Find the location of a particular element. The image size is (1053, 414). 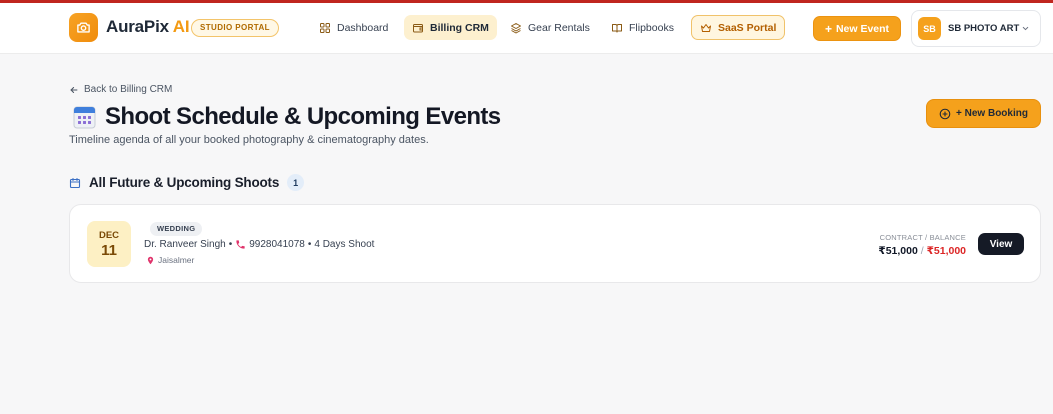

balance-amount: ₹51,000 is located at coordinates (946, 251).